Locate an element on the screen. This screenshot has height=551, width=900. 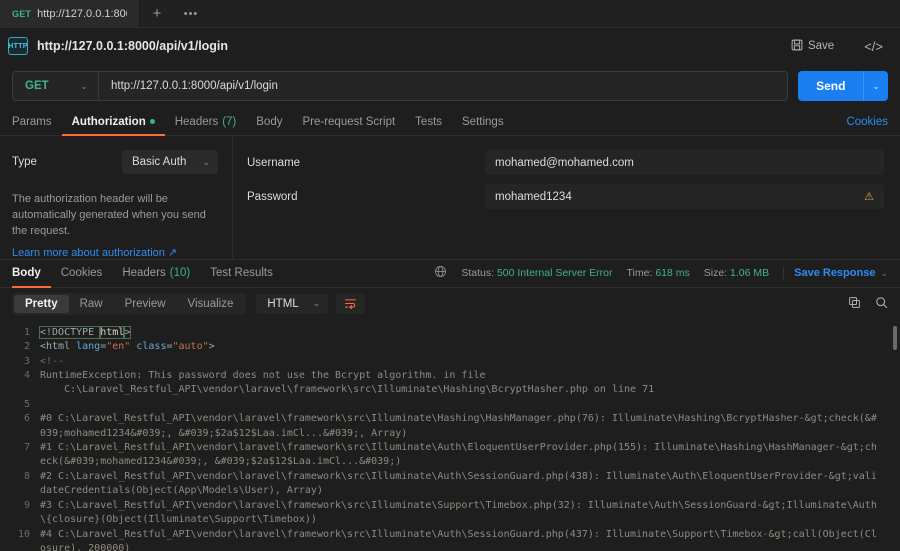
code-line: 3 <!-- is located at coordinates (450, 362).